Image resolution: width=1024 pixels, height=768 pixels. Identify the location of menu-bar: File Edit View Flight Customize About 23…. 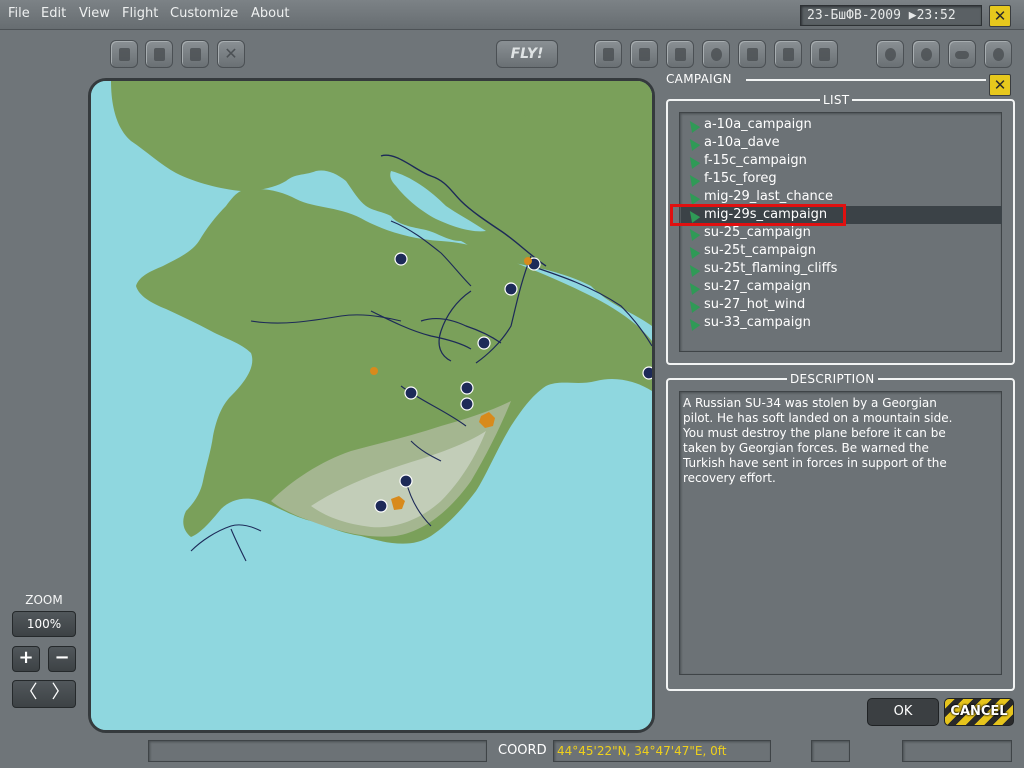
(512, 15).